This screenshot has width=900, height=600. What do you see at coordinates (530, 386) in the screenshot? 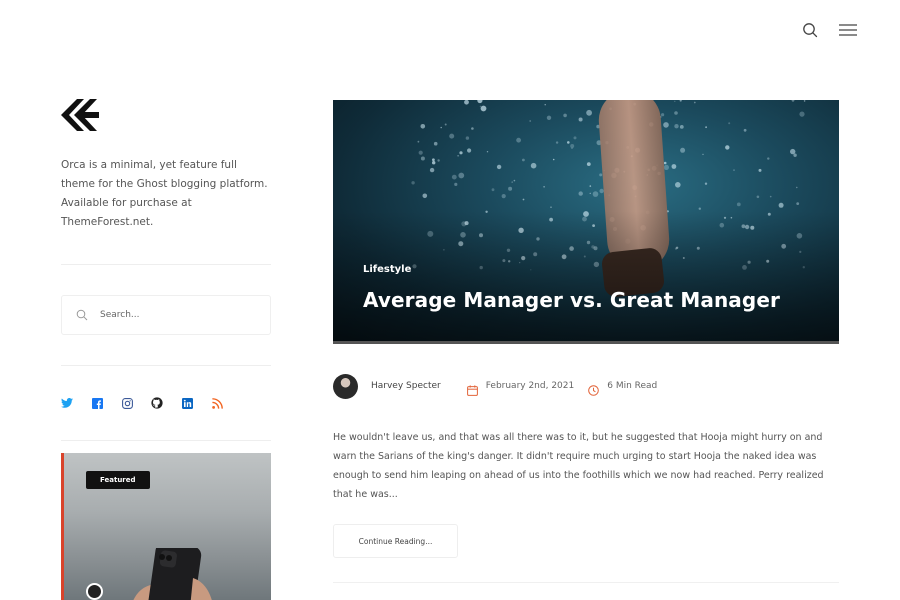
I see `post-date: February 2nd, 2021` at bounding box center [530, 386].